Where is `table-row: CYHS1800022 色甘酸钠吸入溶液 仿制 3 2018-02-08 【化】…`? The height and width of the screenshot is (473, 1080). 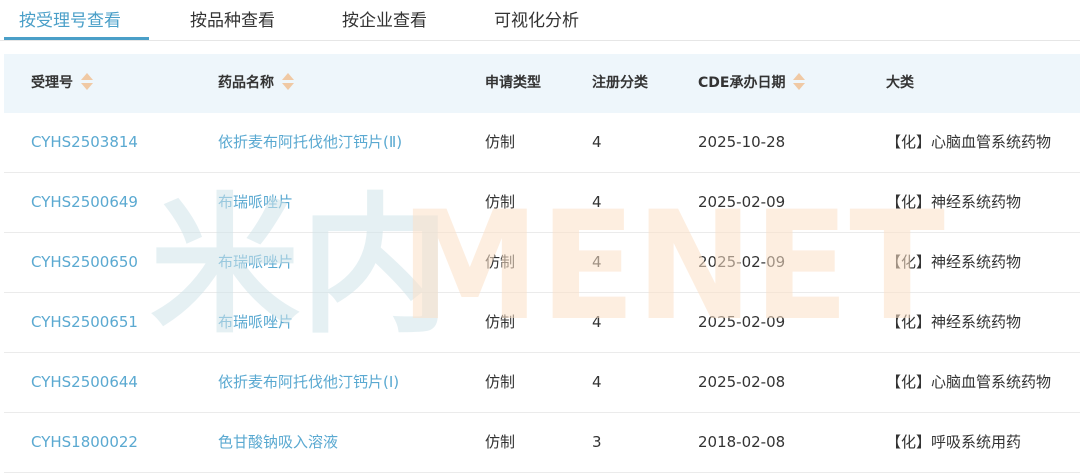
table-row: CYHS1800022 色甘酸钠吸入溶液 仿制 3 2018-02-08 【化】… is located at coordinates (542, 443).